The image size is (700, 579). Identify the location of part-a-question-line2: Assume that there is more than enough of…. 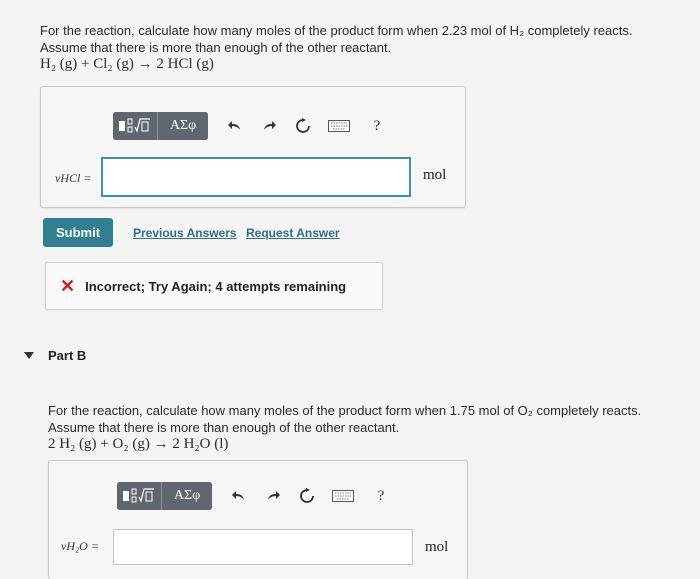
(216, 47).